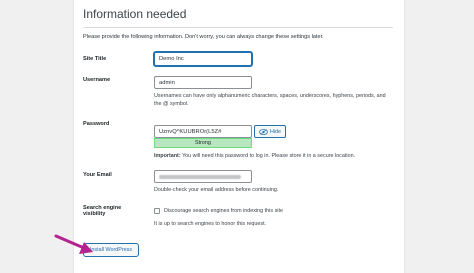  I want to click on discourage-search-checkbox, so click(157, 211).